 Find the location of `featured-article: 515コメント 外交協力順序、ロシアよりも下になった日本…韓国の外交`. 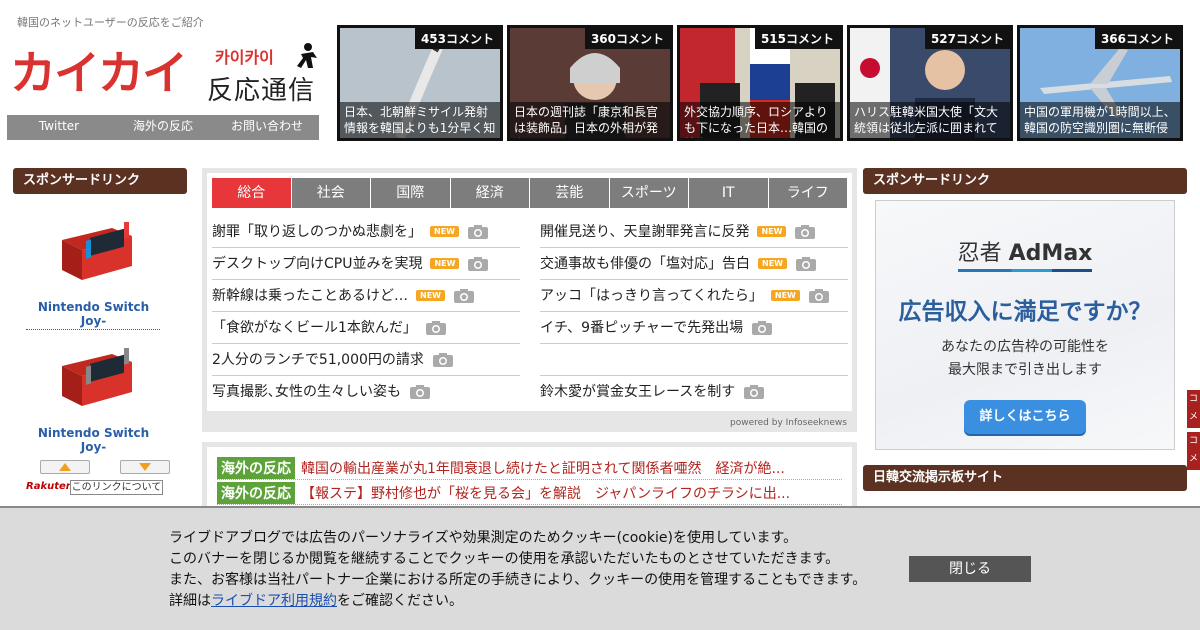

featured-article: 515コメント 外交協力順序、ロシアよりも下になった日本…韓国の外交 is located at coordinates (760, 83).